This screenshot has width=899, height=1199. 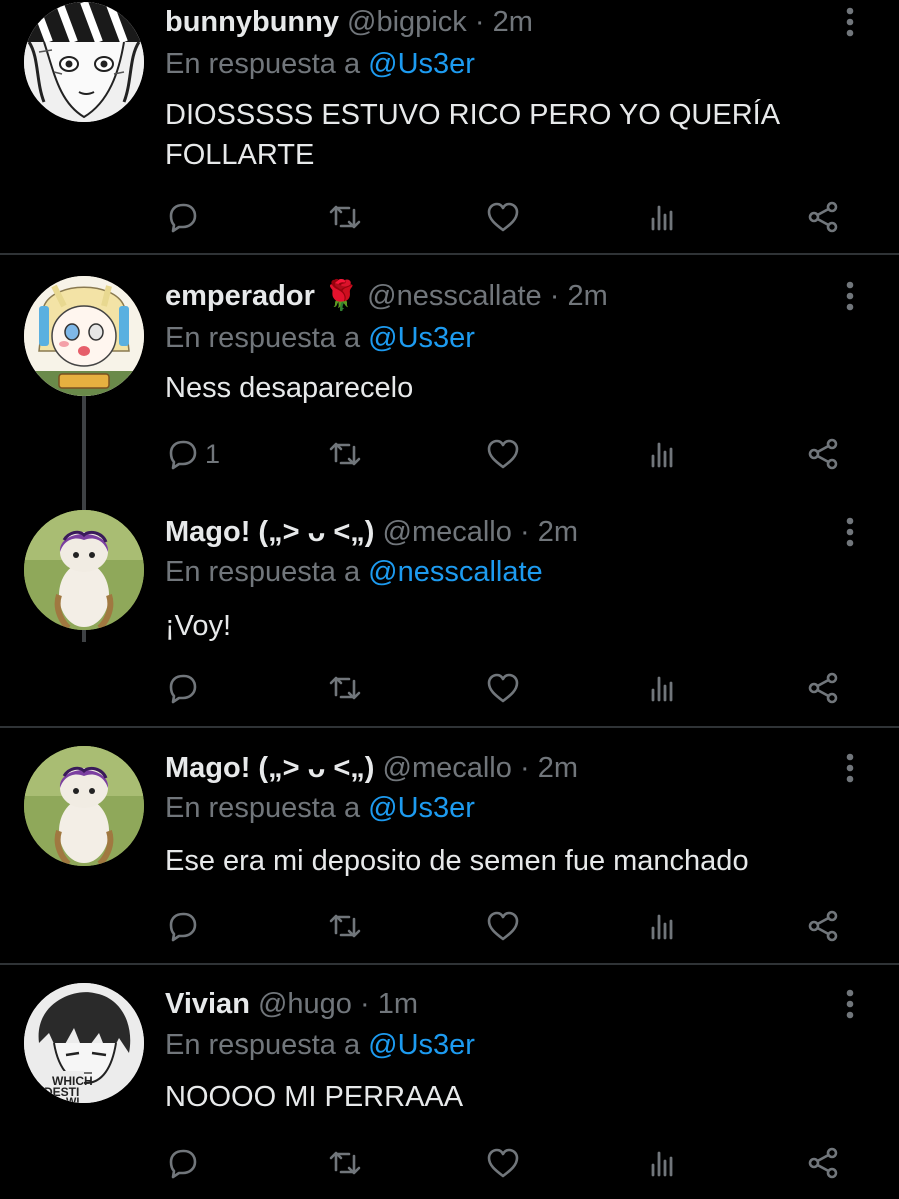 I want to click on display-name: emperador, so click(x=240, y=296).